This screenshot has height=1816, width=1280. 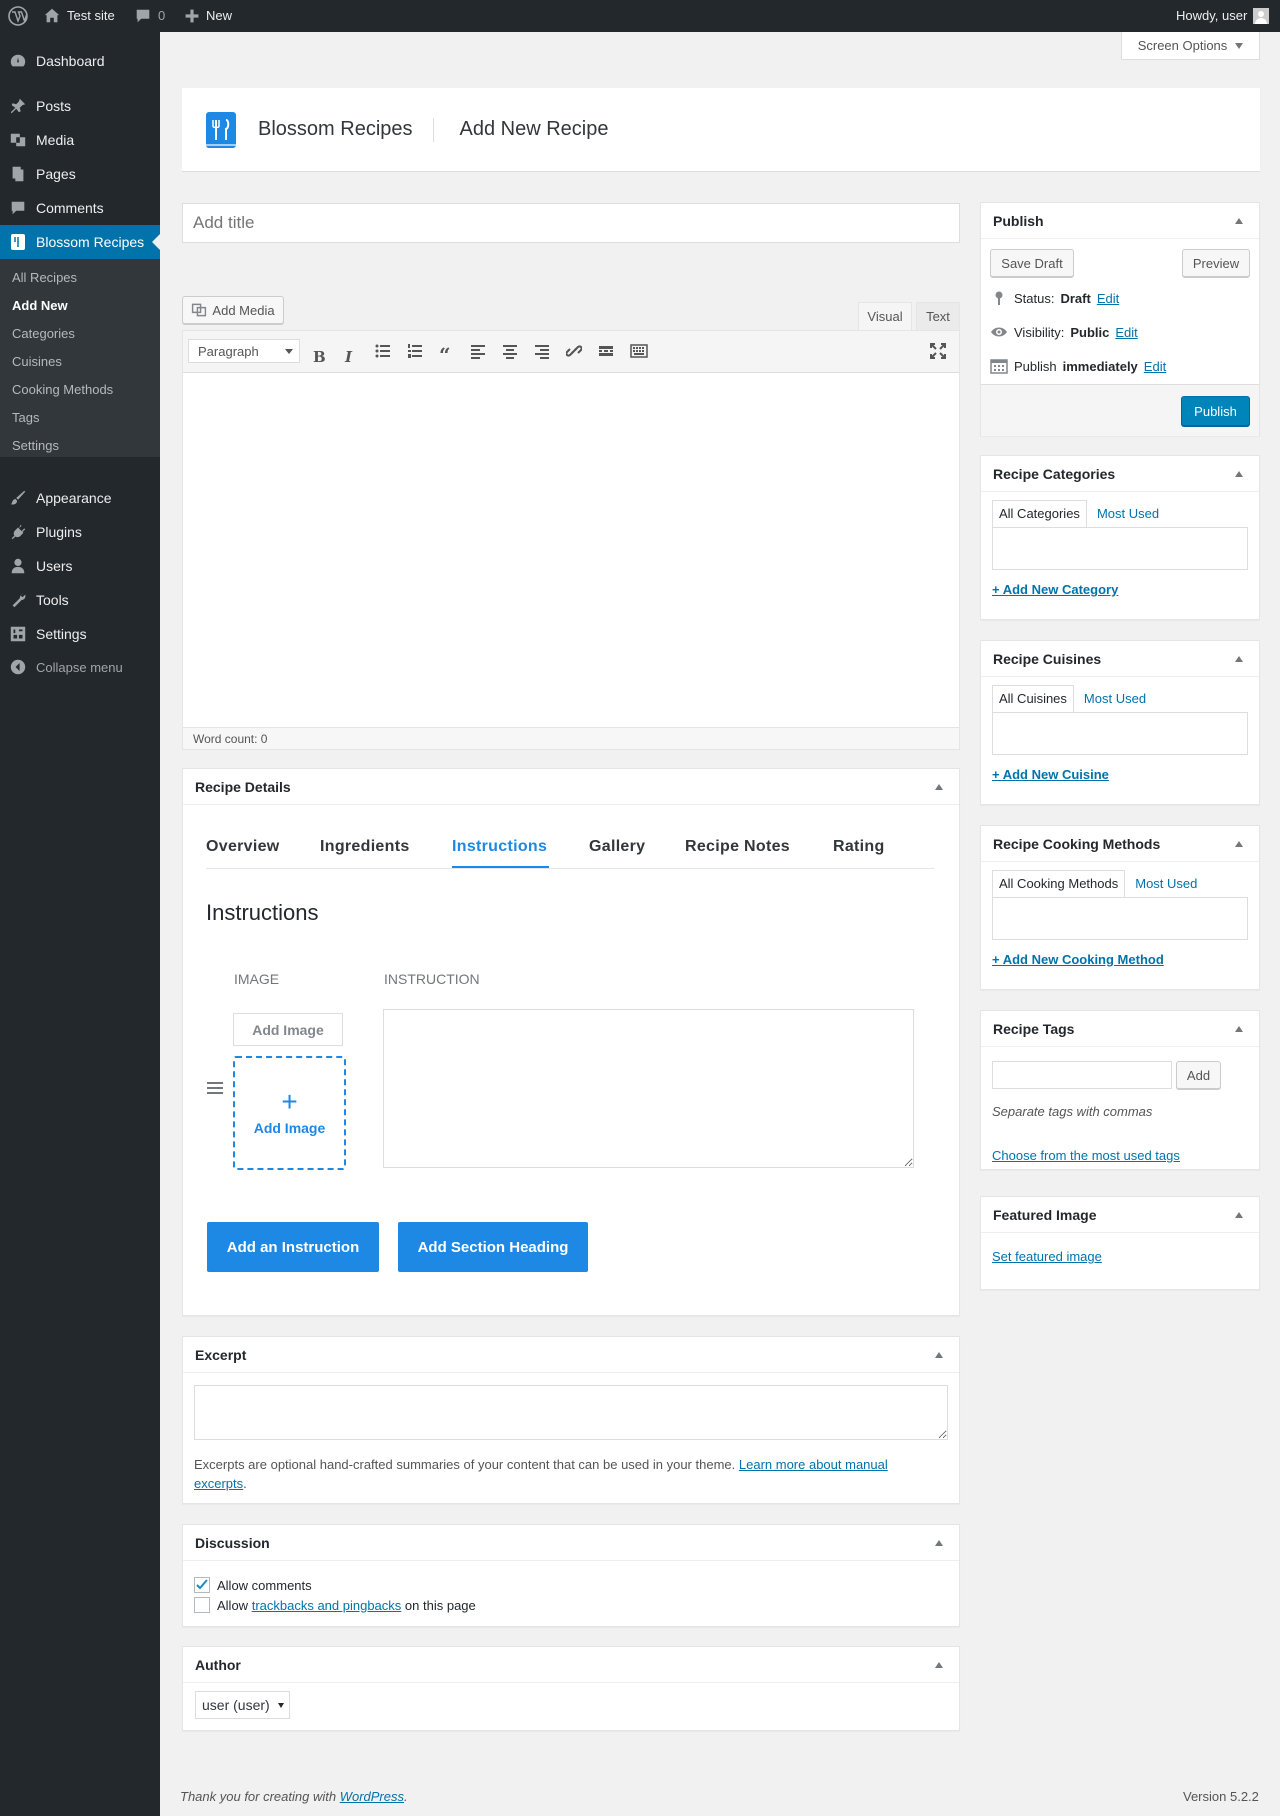 I want to click on author-header: Author, so click(x=571, y=1665).